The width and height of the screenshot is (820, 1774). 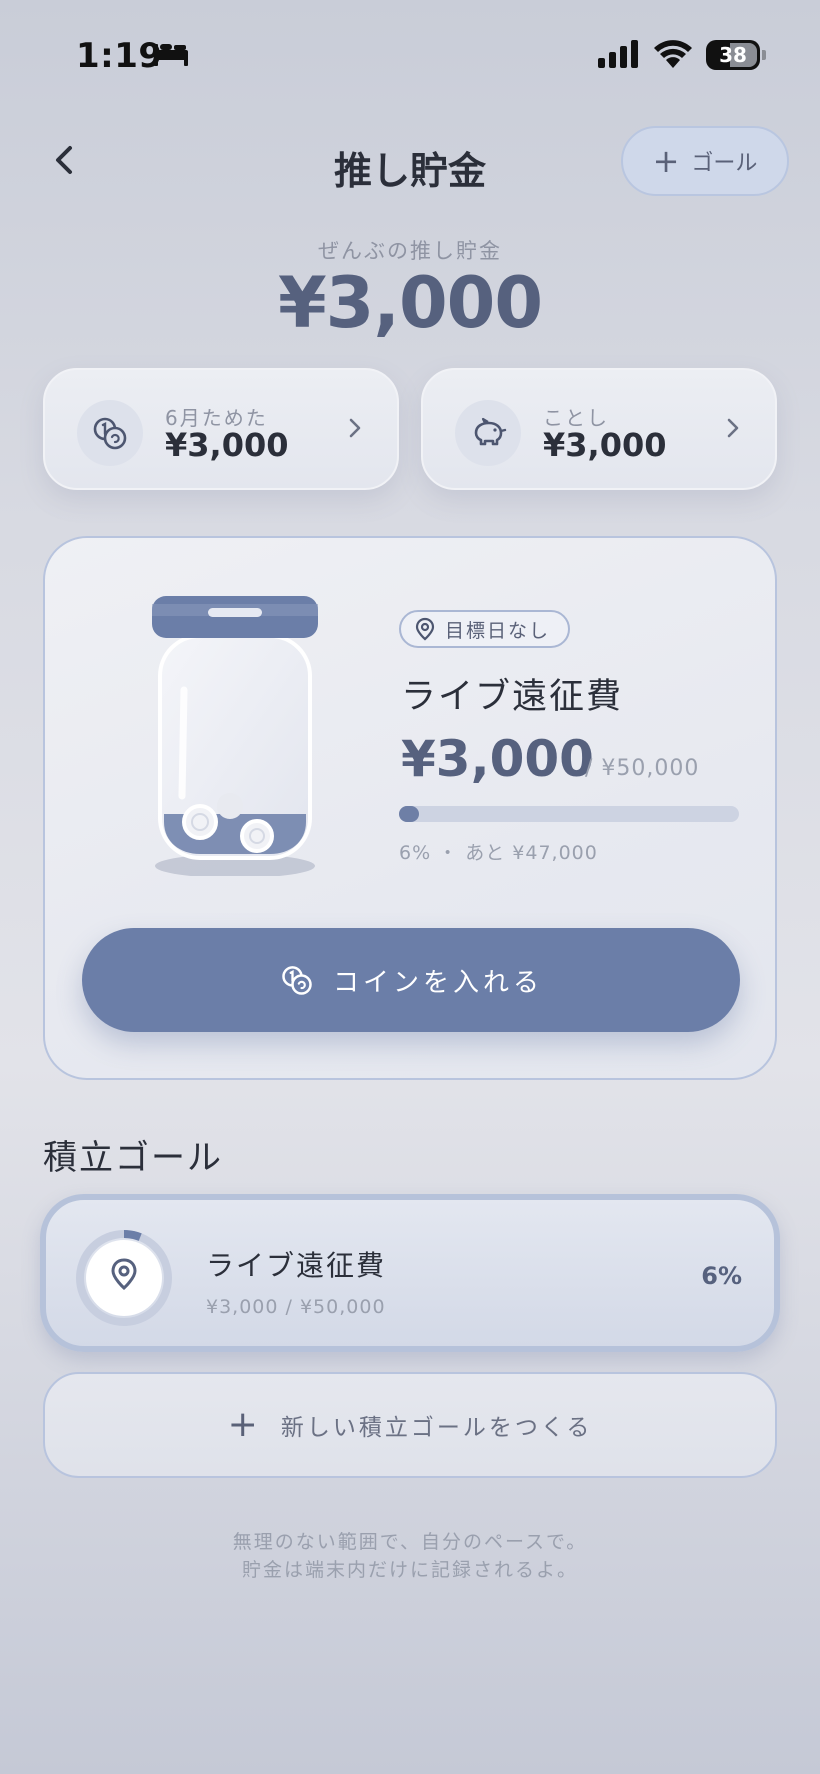 I want to click on deadline-chip: 目標日なし, so click(x=485, y=629).